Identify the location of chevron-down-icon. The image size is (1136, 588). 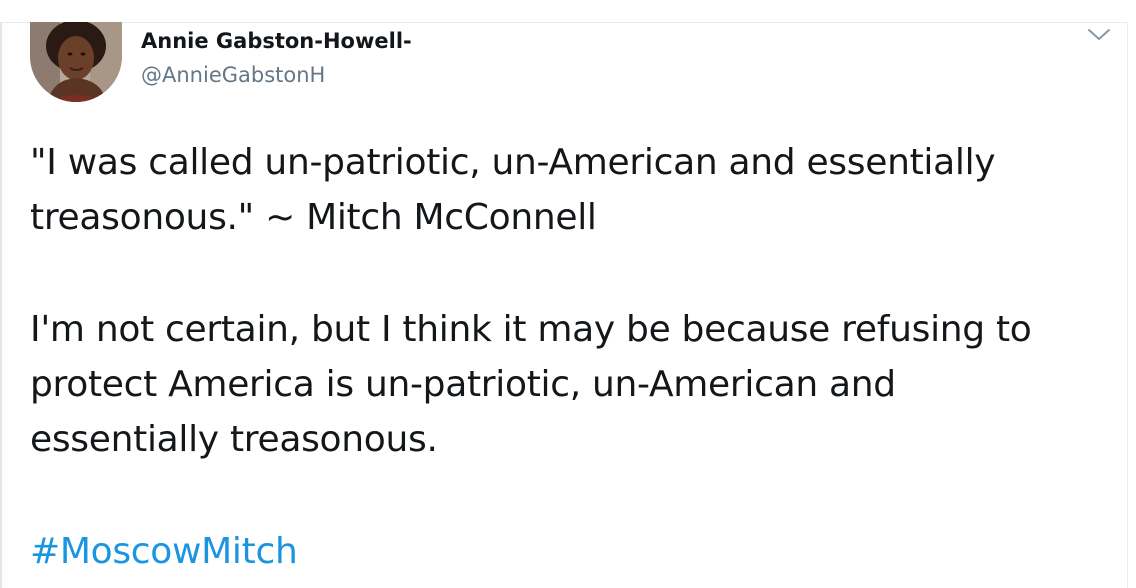
(1099, 35).